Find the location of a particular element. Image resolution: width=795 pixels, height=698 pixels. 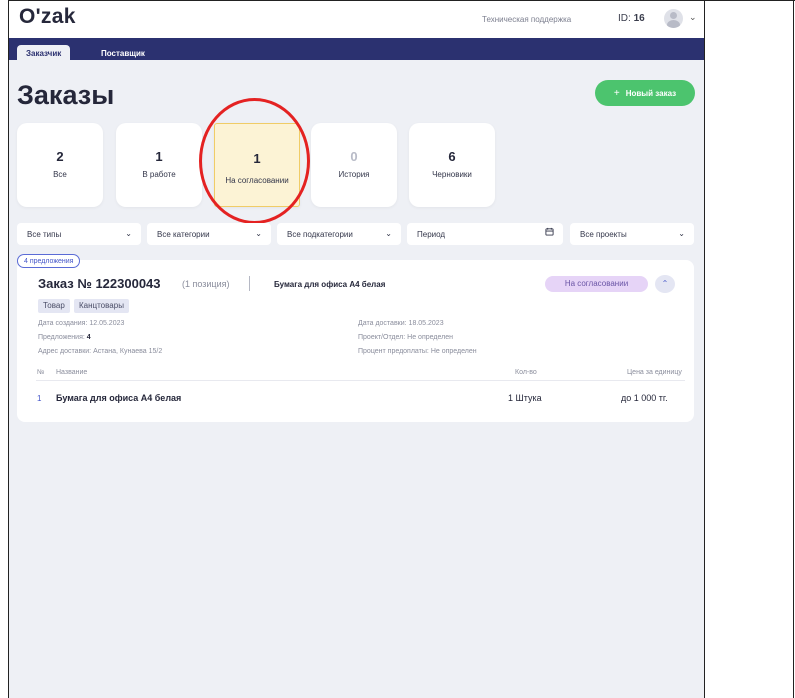

avatar is located at coordinates (673, 18).